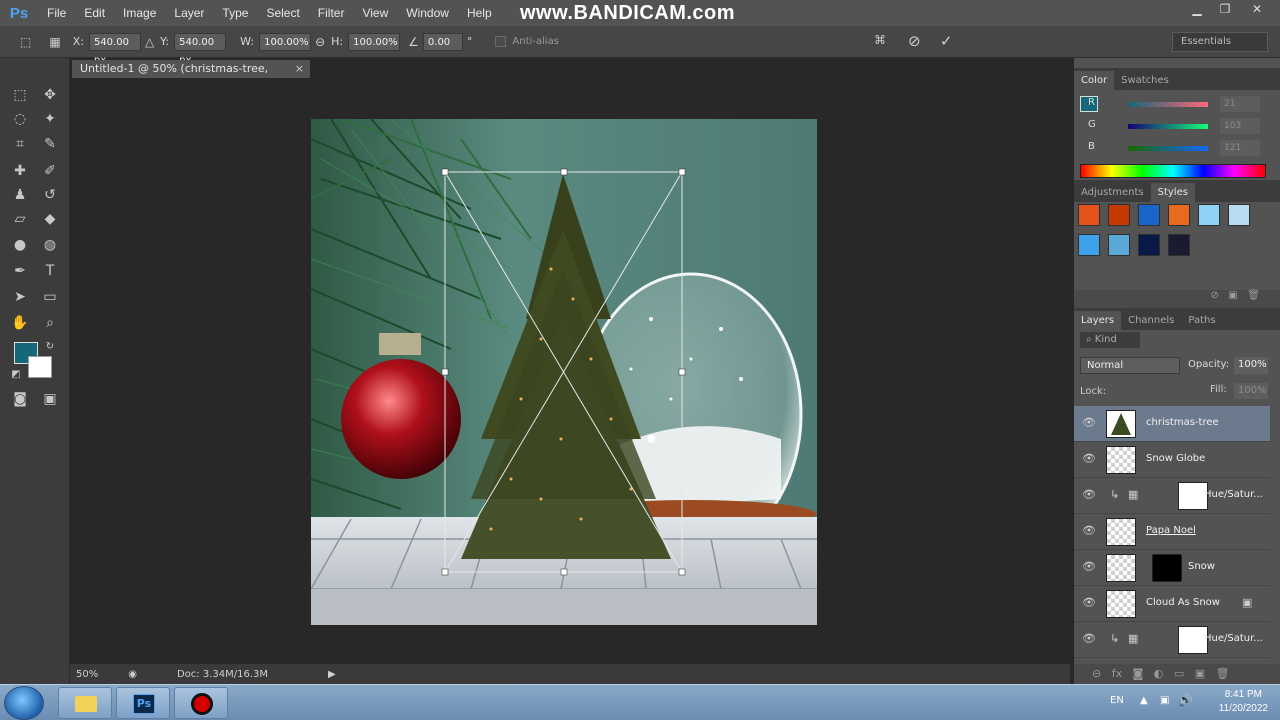  What do you see at coordinates (1168, 126) in the screenshot?
I see `g-slider` at bounding box center [1168, 126].